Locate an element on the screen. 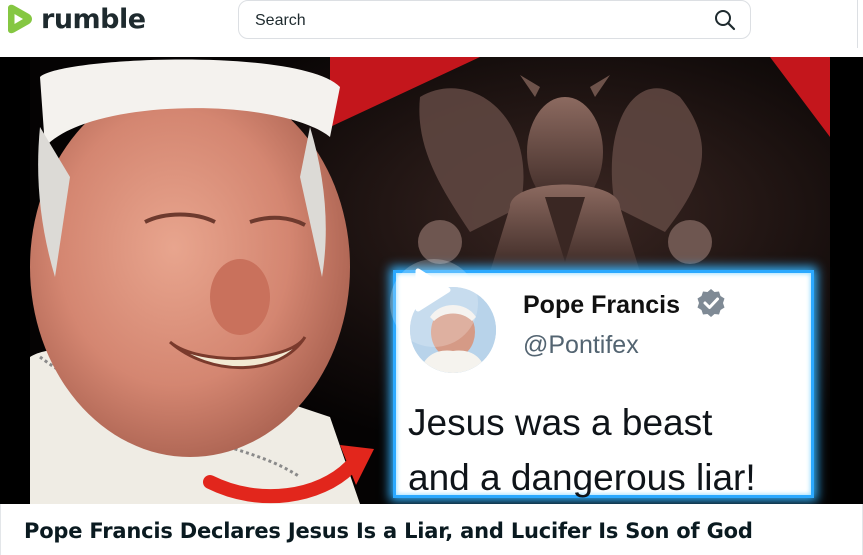  verified-badge-icon is located at coordinates (711, 303).